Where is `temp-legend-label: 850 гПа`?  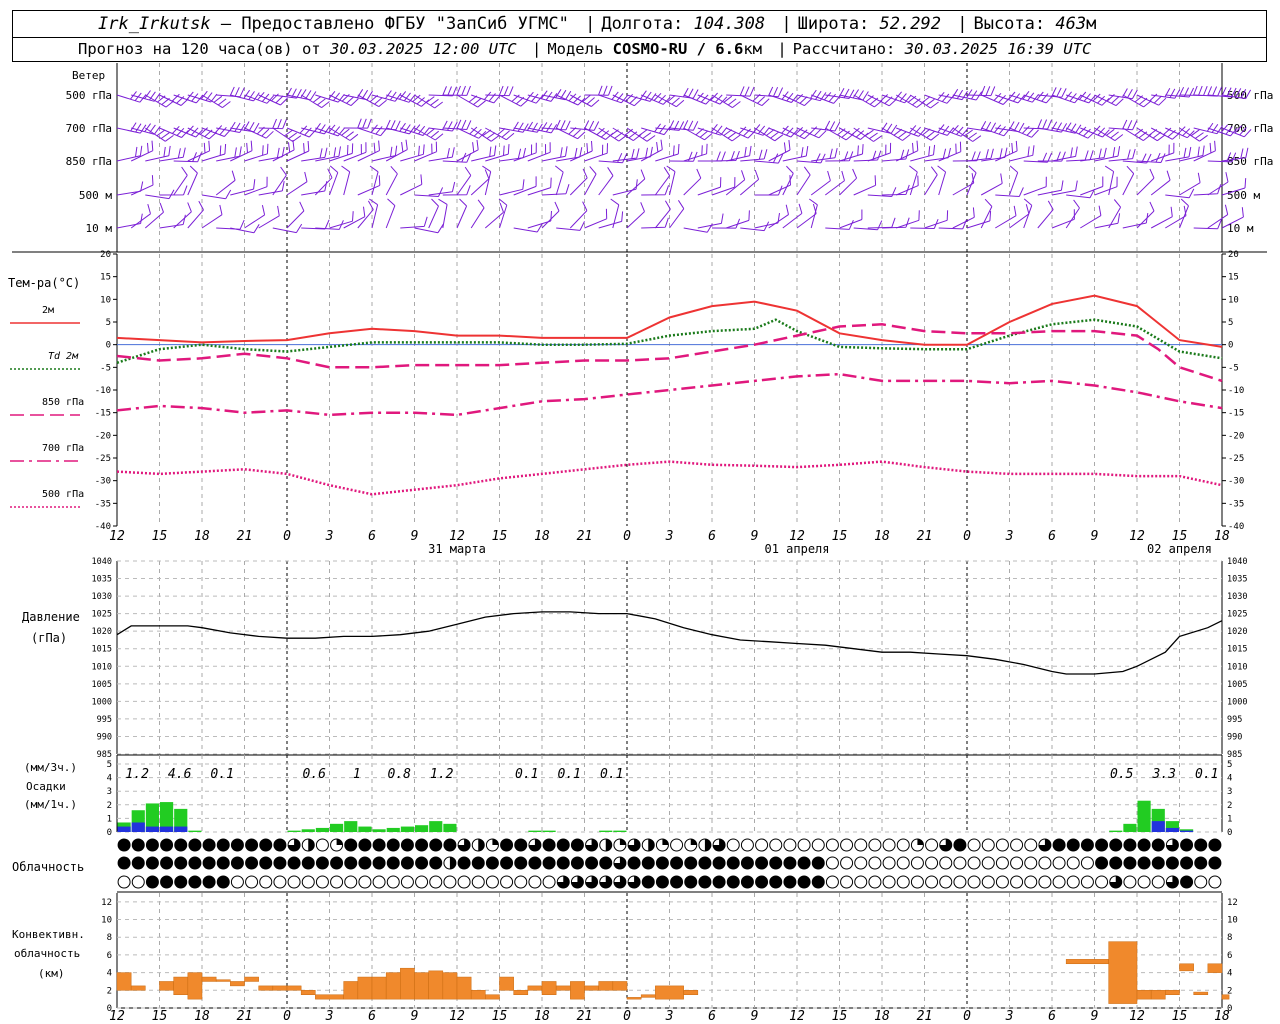 temp-legend-label: 850 гПа is located at coordinates (63, 402).